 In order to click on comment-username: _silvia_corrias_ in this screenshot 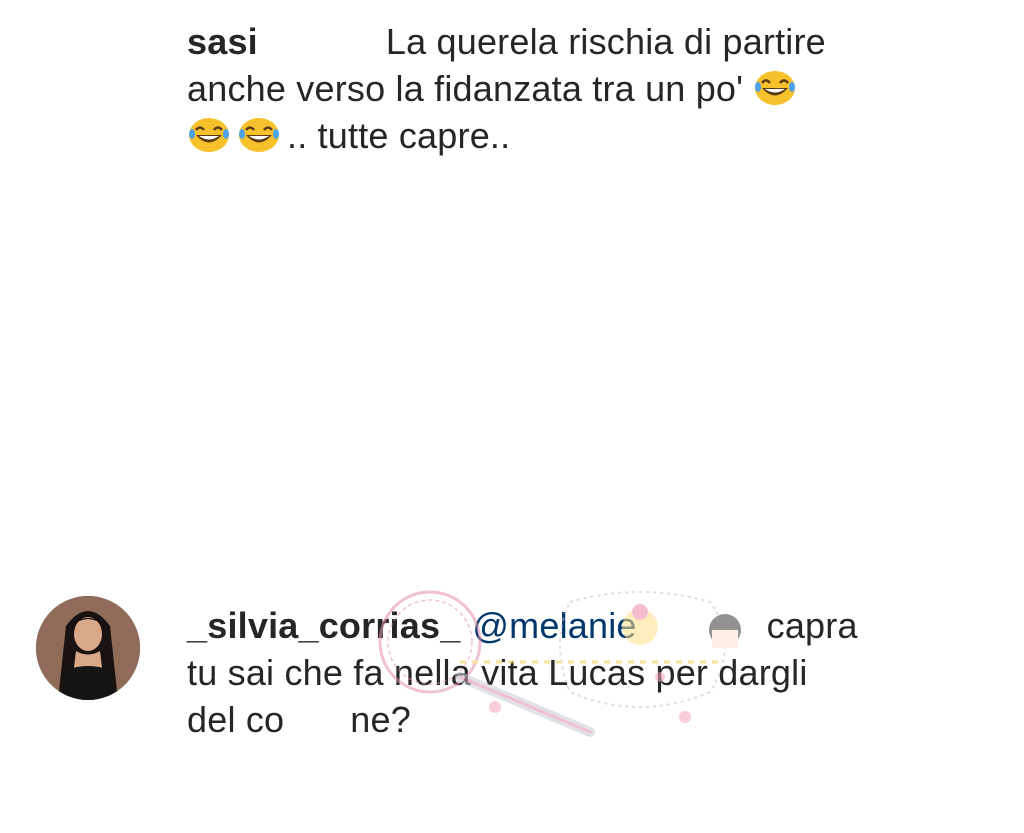, I will do `click(323, 625)`.